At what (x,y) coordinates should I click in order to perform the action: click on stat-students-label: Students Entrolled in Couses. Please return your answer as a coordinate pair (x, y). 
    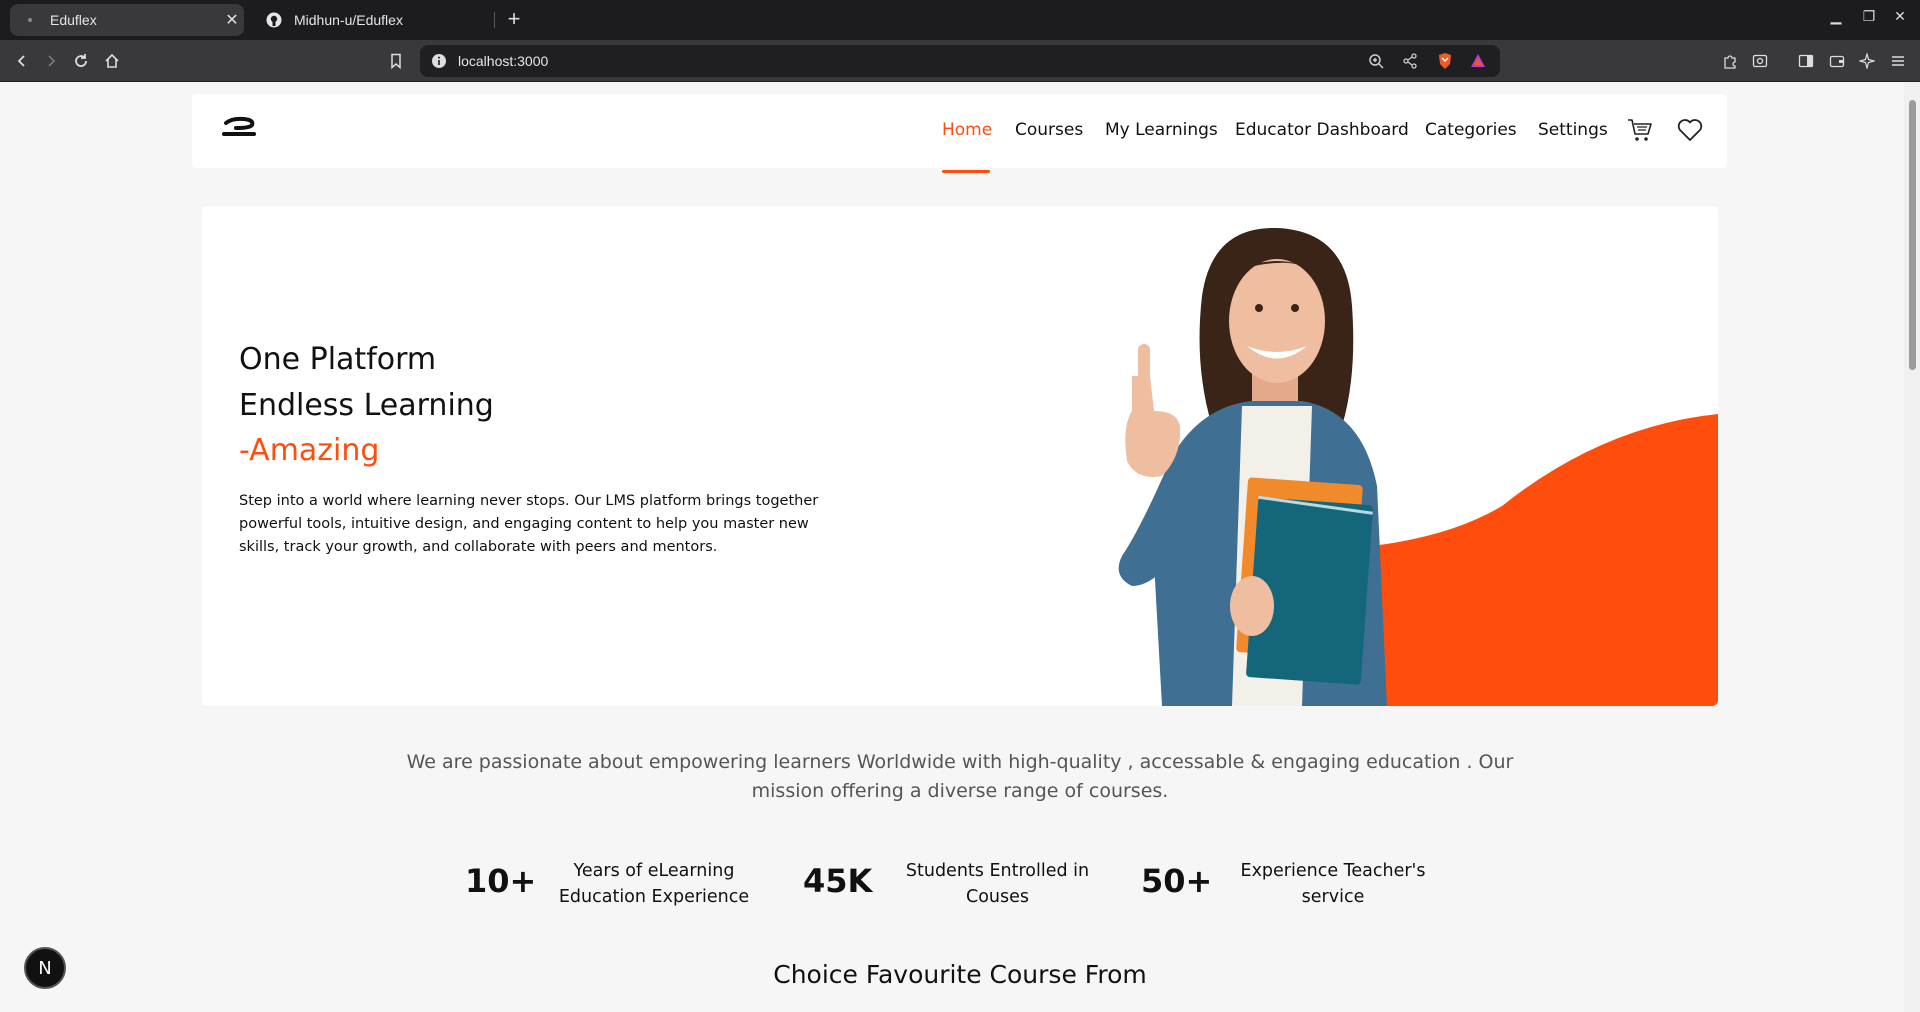
    Looking at the image, I should click on (997, 884).